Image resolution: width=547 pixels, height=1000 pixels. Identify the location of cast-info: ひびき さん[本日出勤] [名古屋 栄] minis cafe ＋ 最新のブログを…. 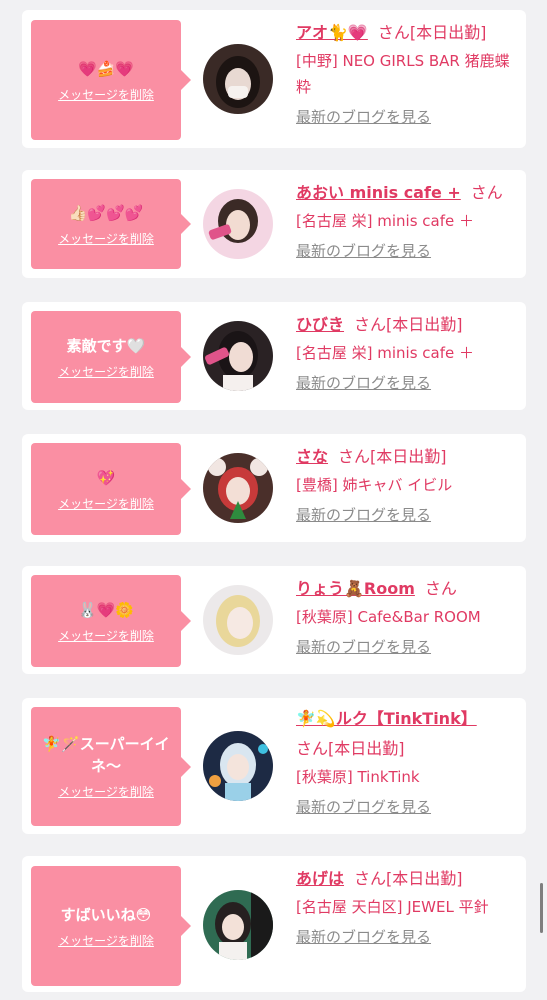
(408, 351).